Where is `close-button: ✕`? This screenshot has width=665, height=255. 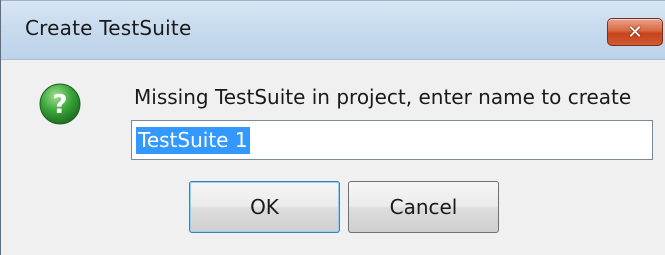
close-button: ✕ is located at coordinates (635, 32).